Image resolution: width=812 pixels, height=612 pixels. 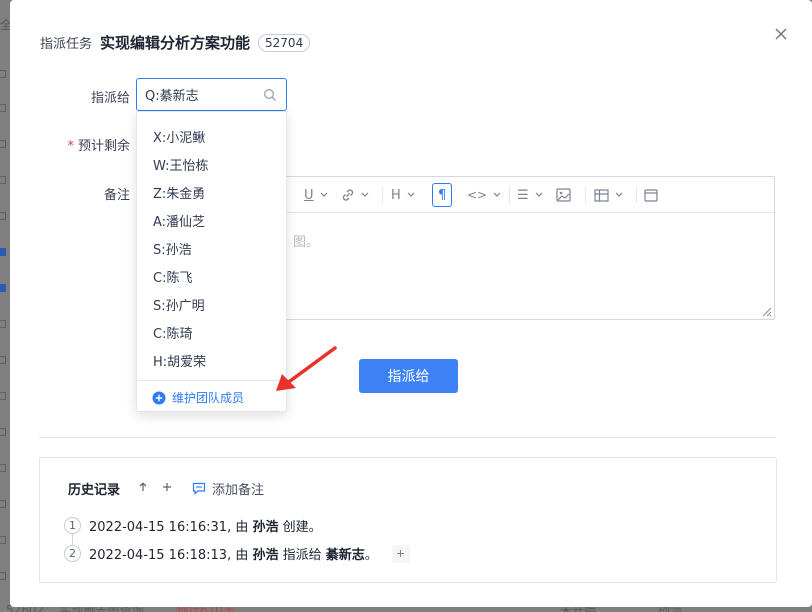 What do you see at coordinates (530, 195) in the screenshot?
I see `list-button: ☰` at bounding box center [530, 195].